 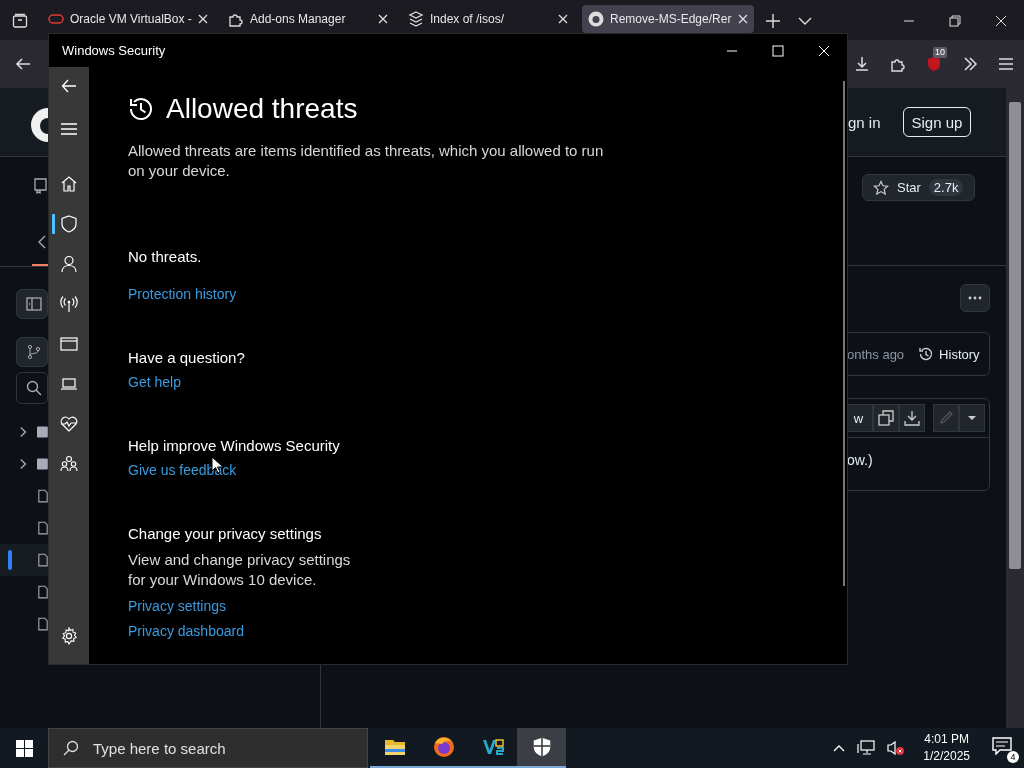 What do you see at coordinates (182, 470) in the screenshot?
I see `section-link: Give us feedback` at bounding box center [182, 470].